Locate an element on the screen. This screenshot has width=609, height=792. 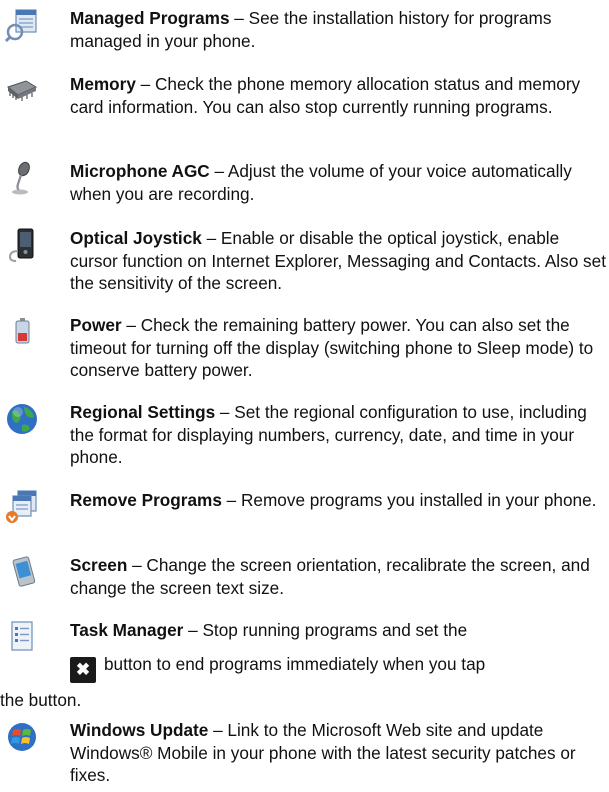
entry-description: the button. is located at coordinates (41, 700).